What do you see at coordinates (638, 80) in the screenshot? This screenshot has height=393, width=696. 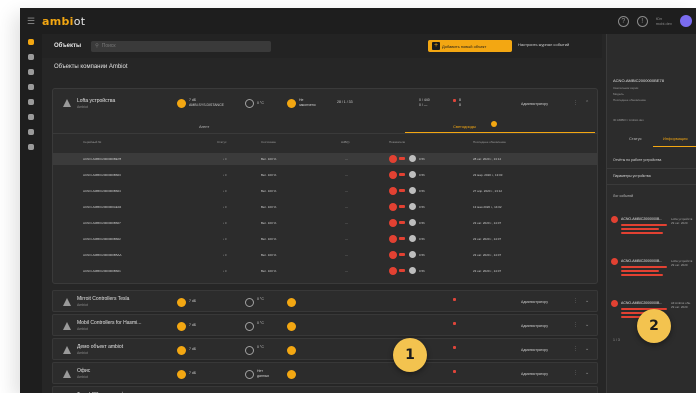 I see `panel-device-id: ACNO-AMBIC2000000BE78` at bounding box center [638, 80].